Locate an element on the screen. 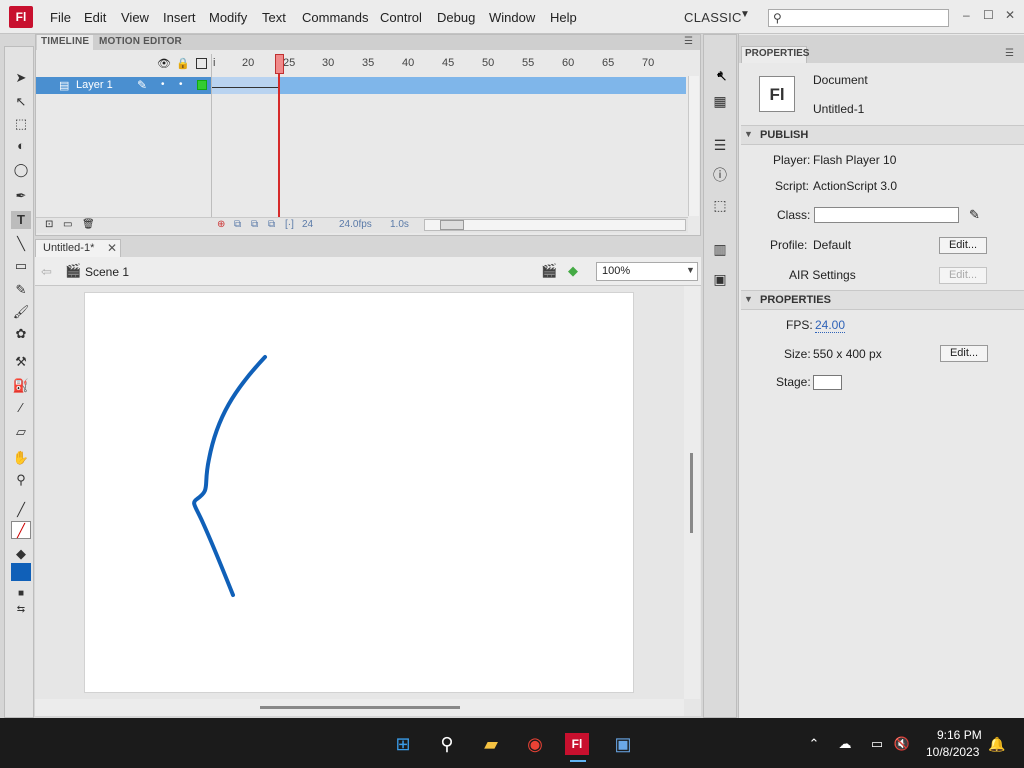 Image resolution: width=1024 pixels, height=768 pixels. outline-icon is located at coordinates (201, 63).